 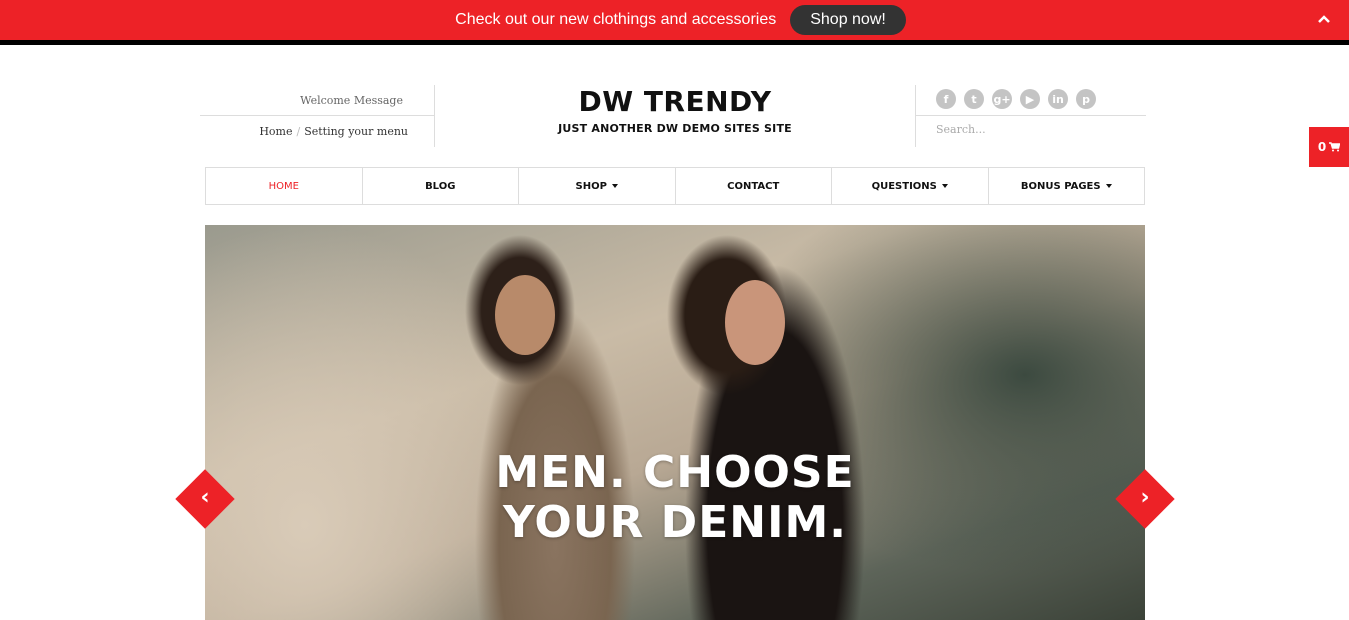 I want to click on header-left: Welcome Message Home / Setting your menu, so click(x=317, y=116).